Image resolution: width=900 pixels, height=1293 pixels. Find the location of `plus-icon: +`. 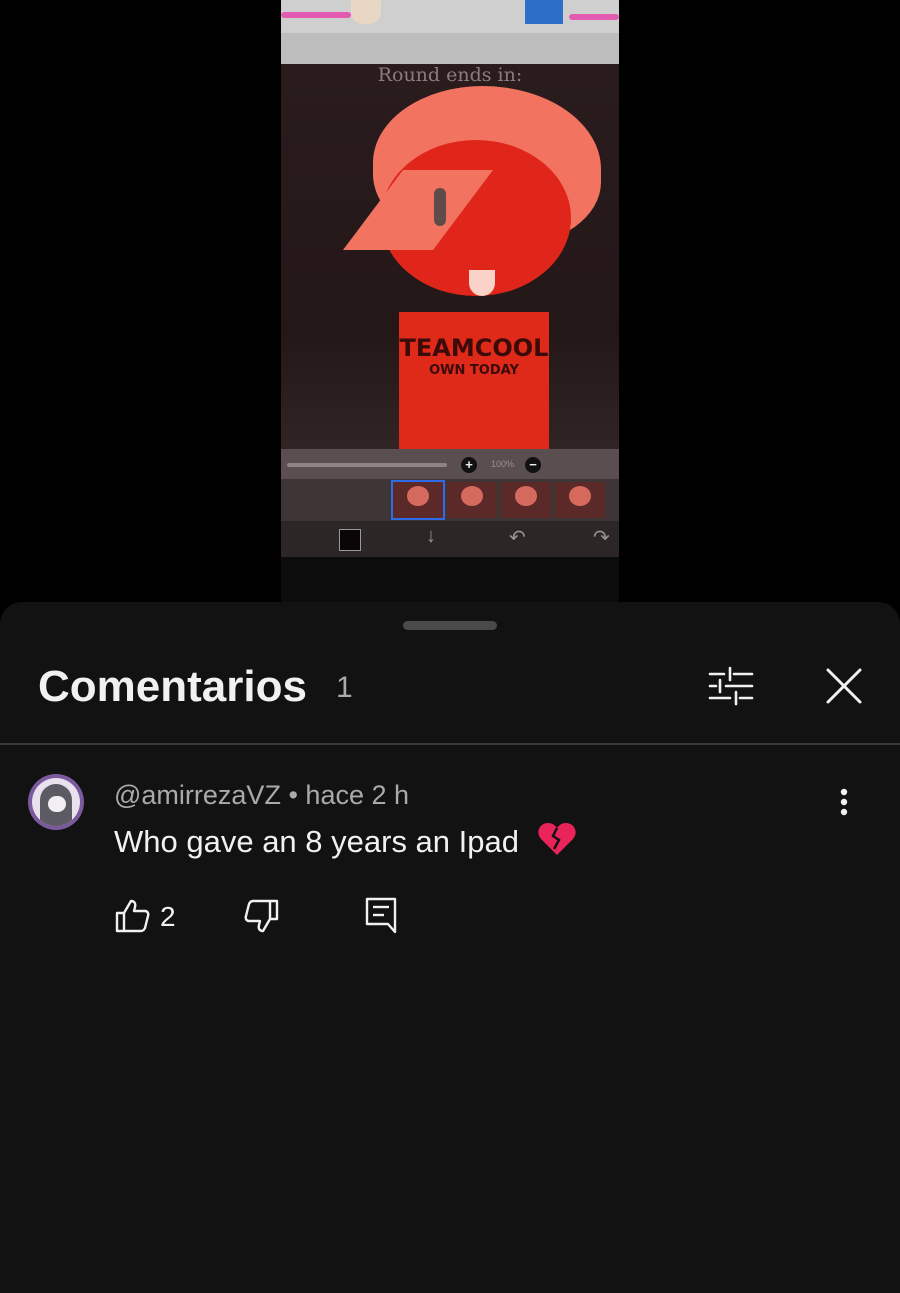

plus-icon: + is located at coordinates (469, 465).